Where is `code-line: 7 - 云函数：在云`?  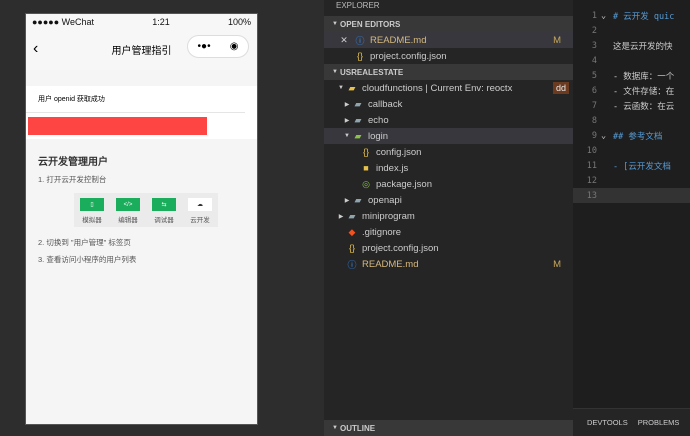 code-line: 7 - 云函数：在云 is located at coordinates (631, 105).